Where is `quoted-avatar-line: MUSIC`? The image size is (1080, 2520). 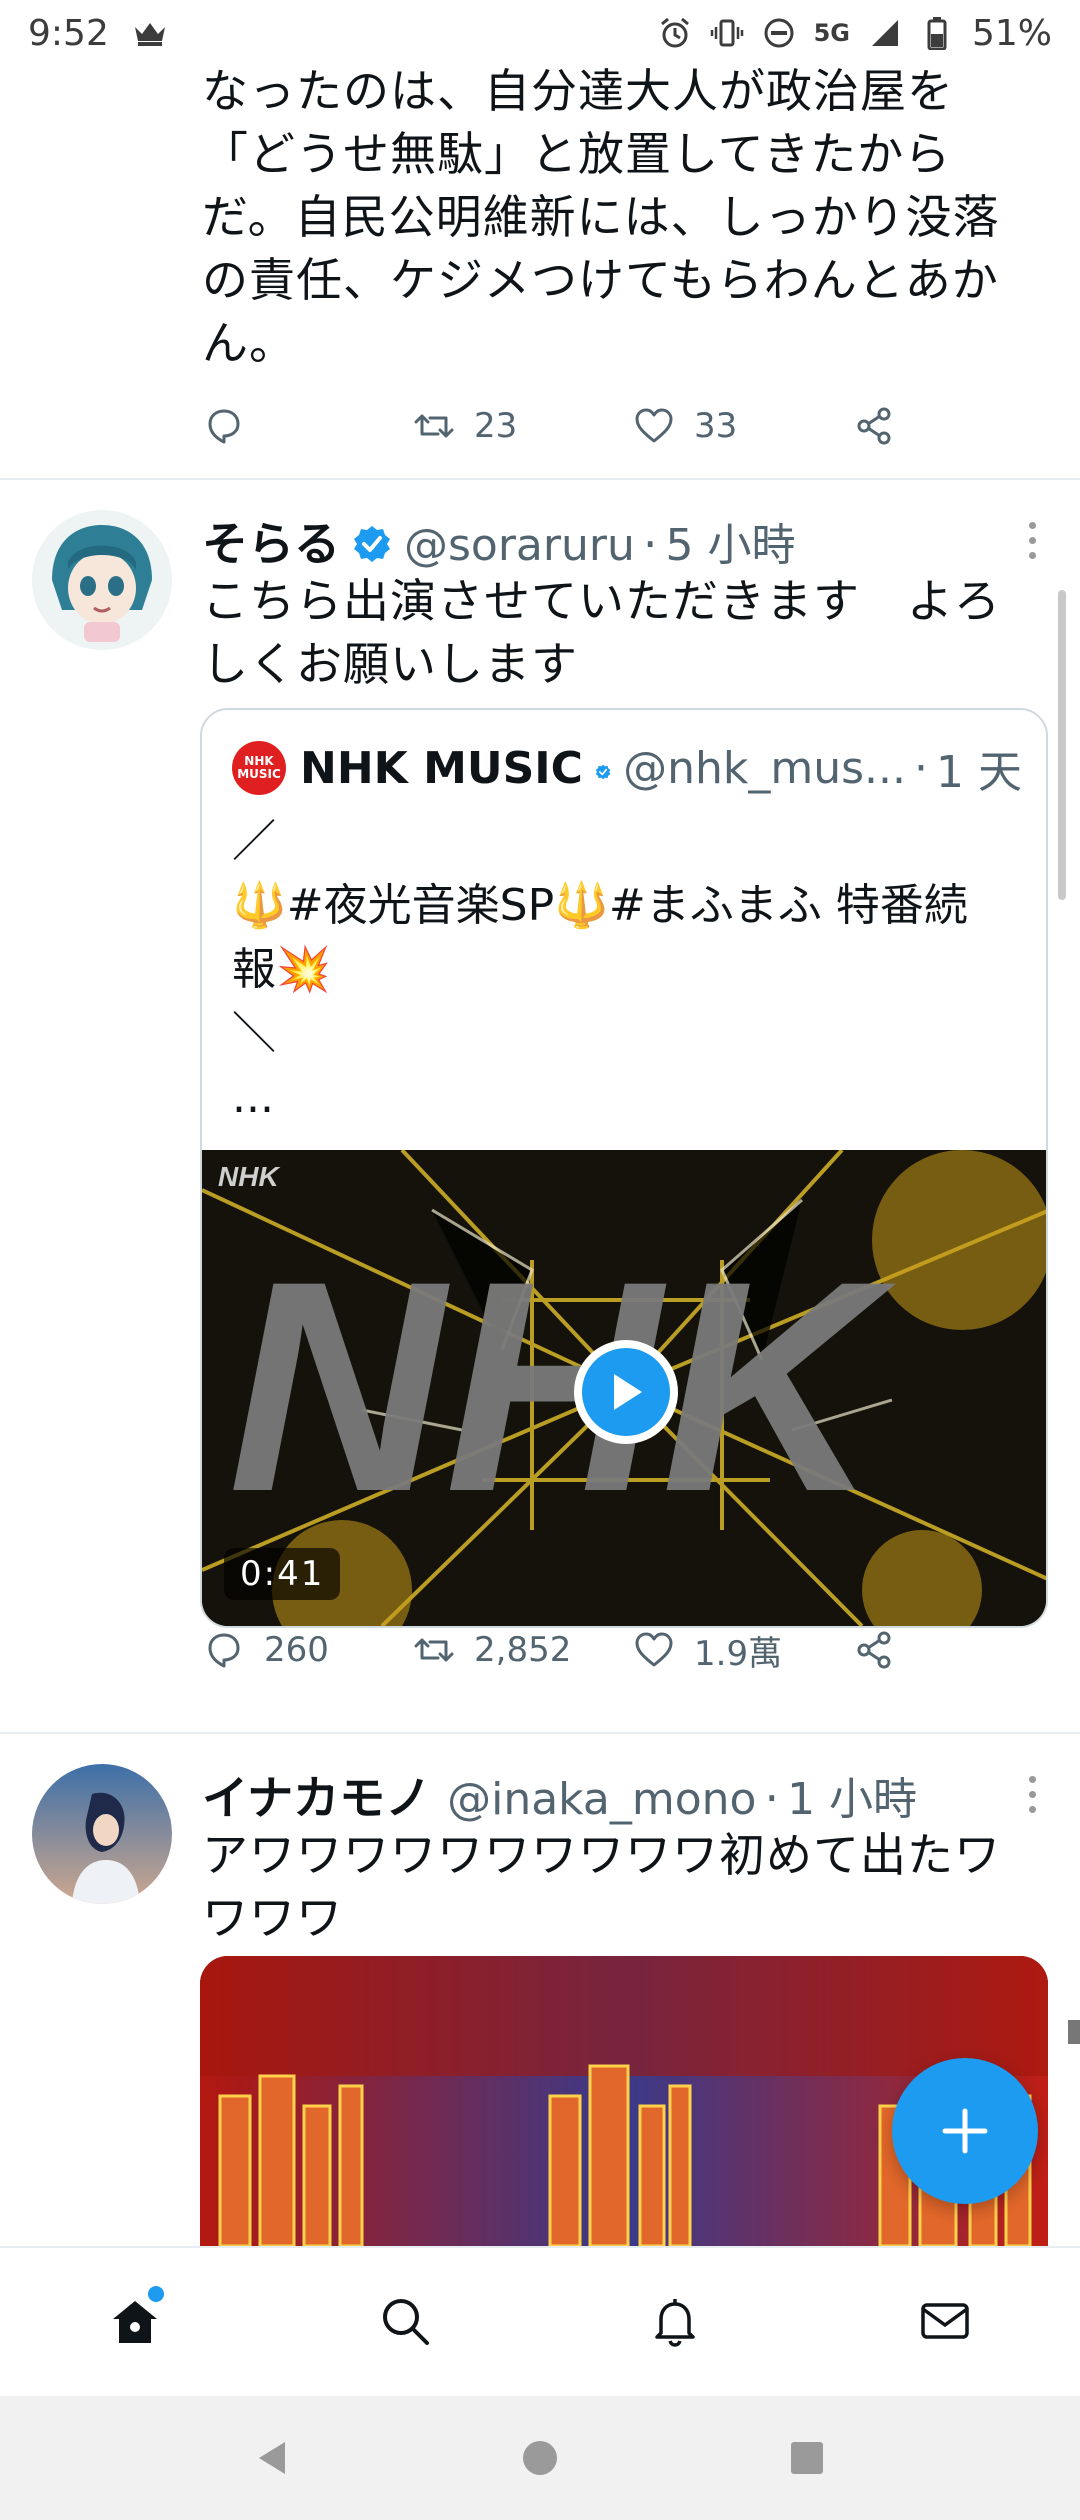
quoted-avatar-line: MUSIC is located at coordinates (259, 774).